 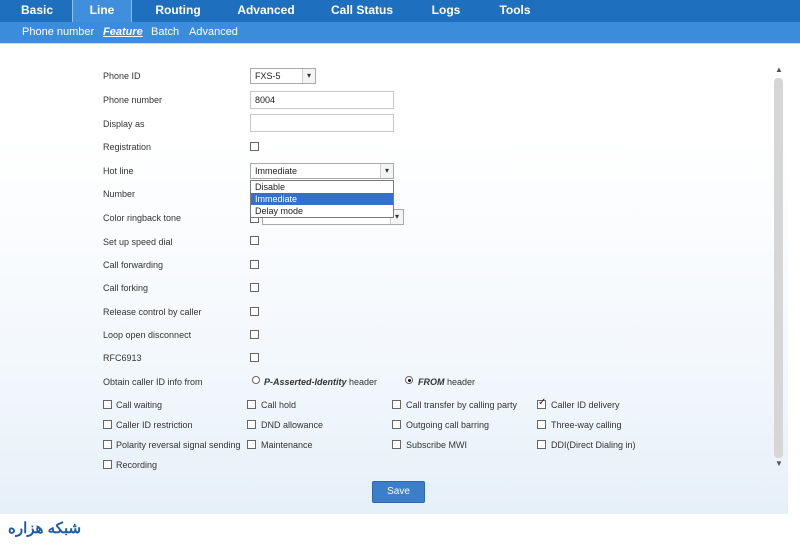 I want to click on speed-dial-checkbox, so click(x=254, y=240).